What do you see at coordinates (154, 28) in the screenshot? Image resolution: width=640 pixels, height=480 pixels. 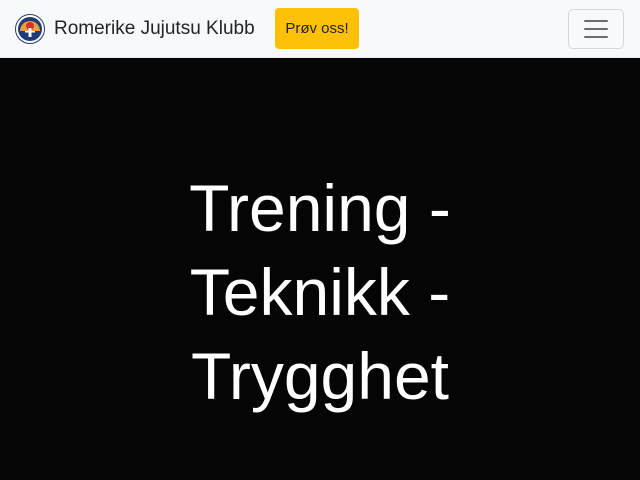 I see `brand-name: Romerike Jujutsu Klubb` at bounding box center [154, 28].